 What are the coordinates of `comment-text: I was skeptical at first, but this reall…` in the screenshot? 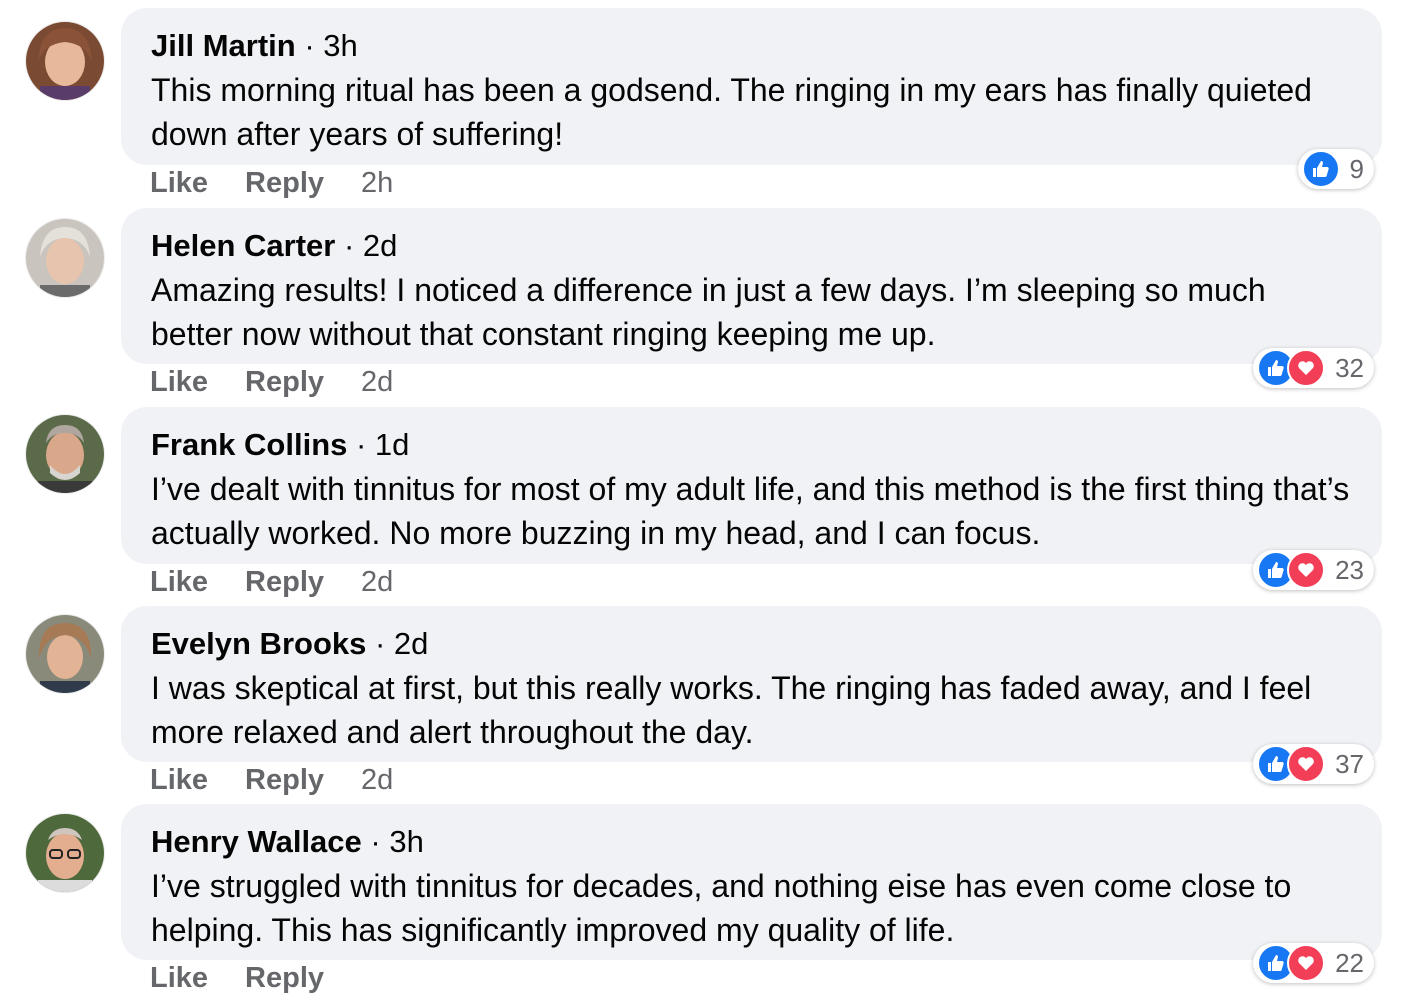 It's located at (731, 710).